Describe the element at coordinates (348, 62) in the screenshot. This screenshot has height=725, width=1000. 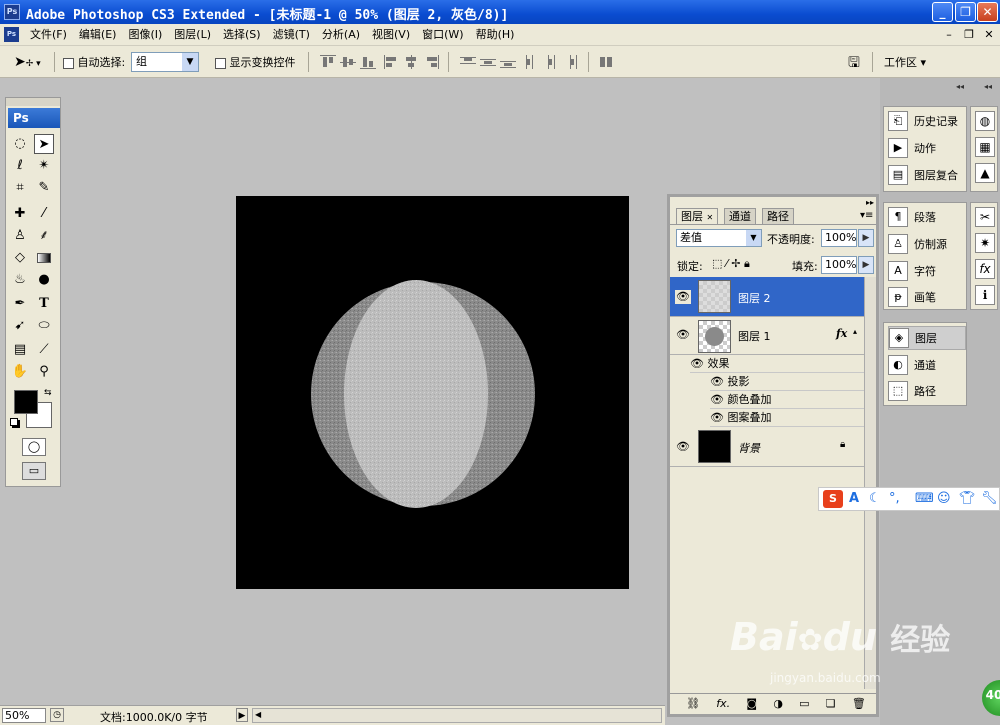
I see `align-vcenter-icon` at that location.